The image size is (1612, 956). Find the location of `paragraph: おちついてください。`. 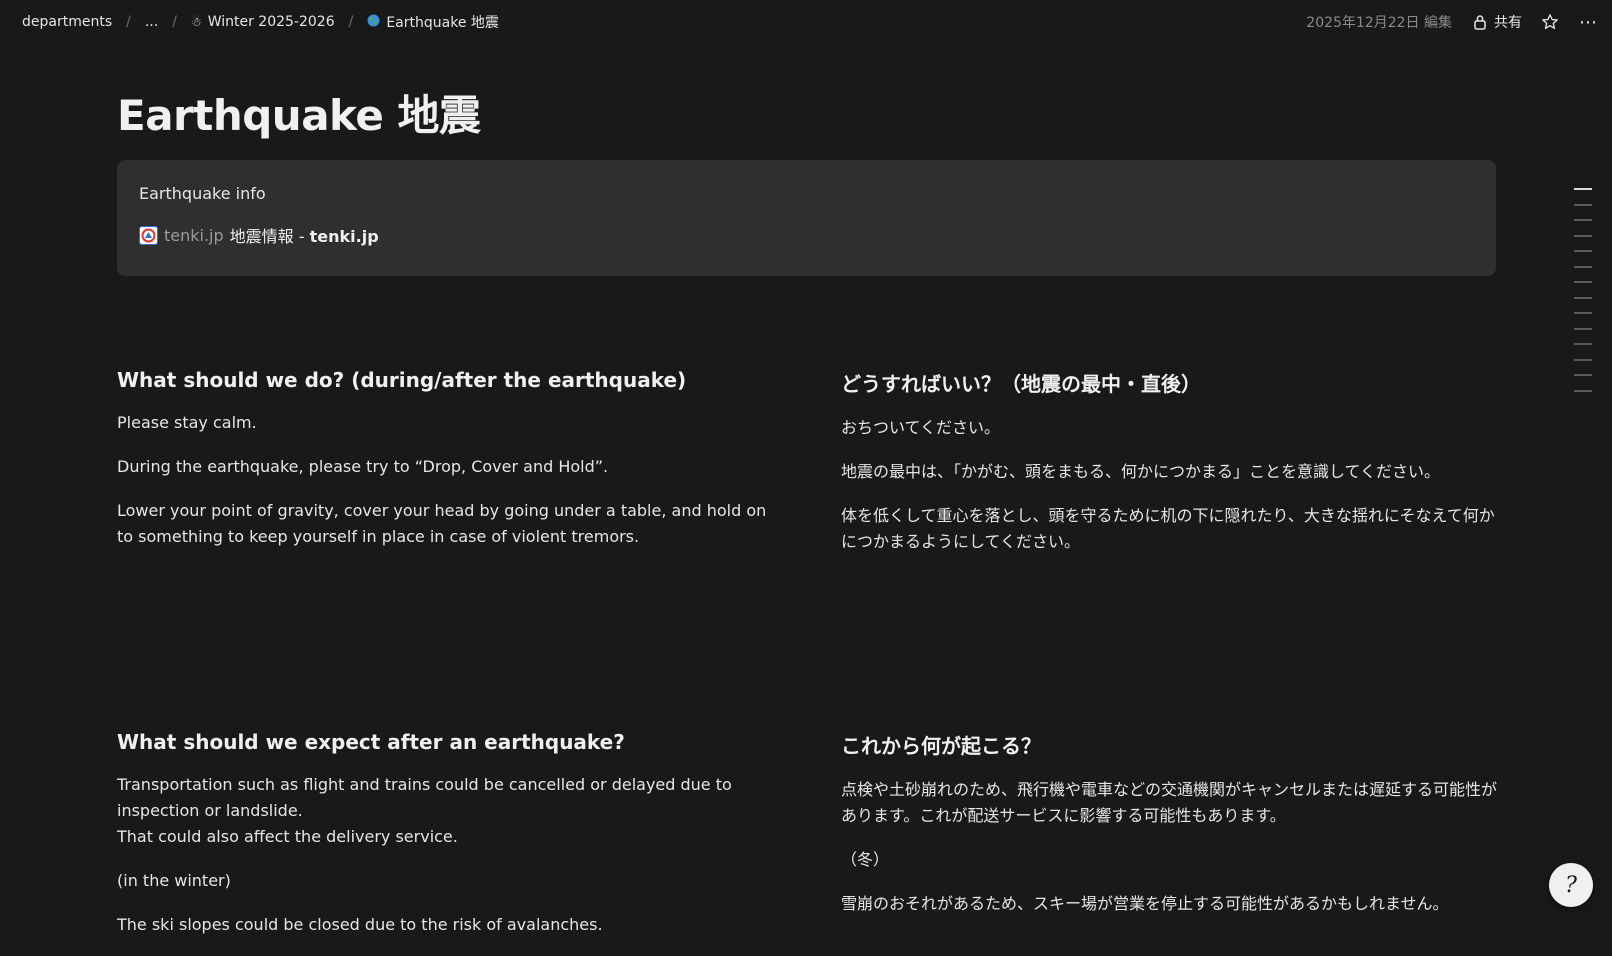

paragraph: おちついてください。 is located at coordinates (1171, 428).